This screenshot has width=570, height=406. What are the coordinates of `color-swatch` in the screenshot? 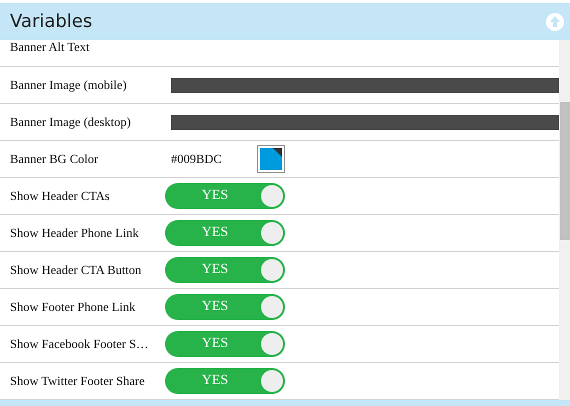 It's located at (271, 159).